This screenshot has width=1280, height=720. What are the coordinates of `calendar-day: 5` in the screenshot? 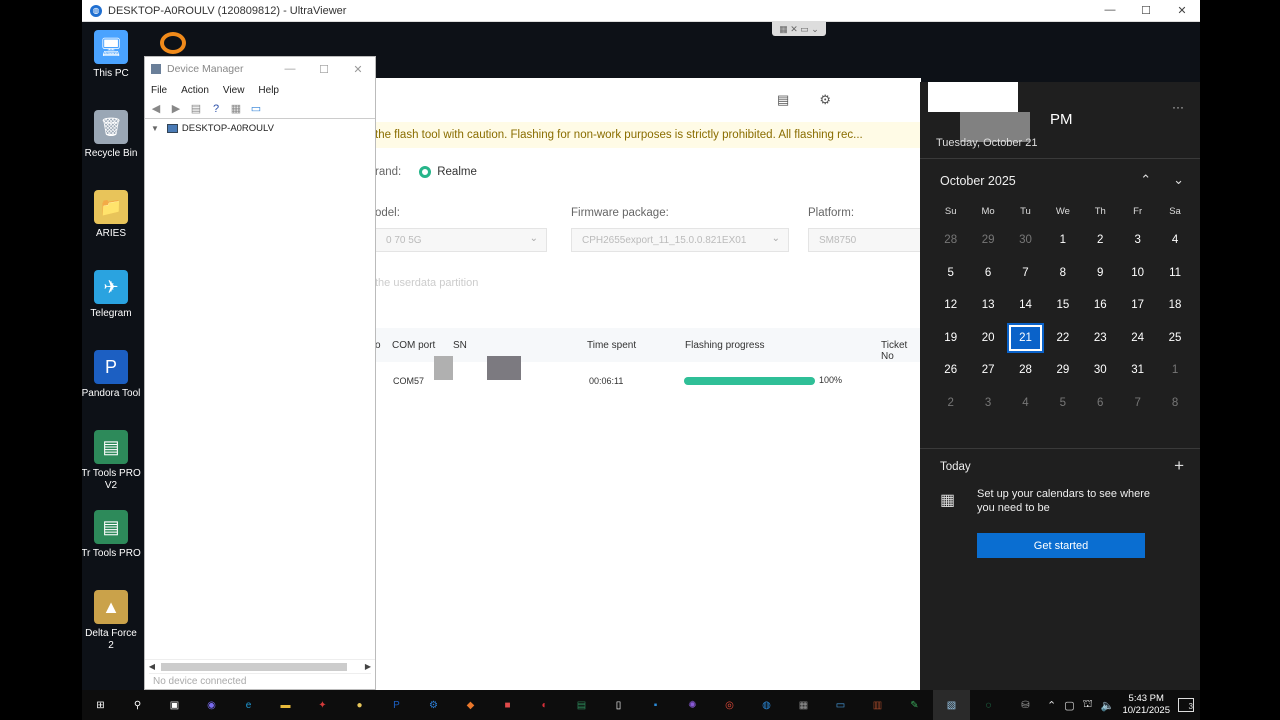 It's located at (950, 273).